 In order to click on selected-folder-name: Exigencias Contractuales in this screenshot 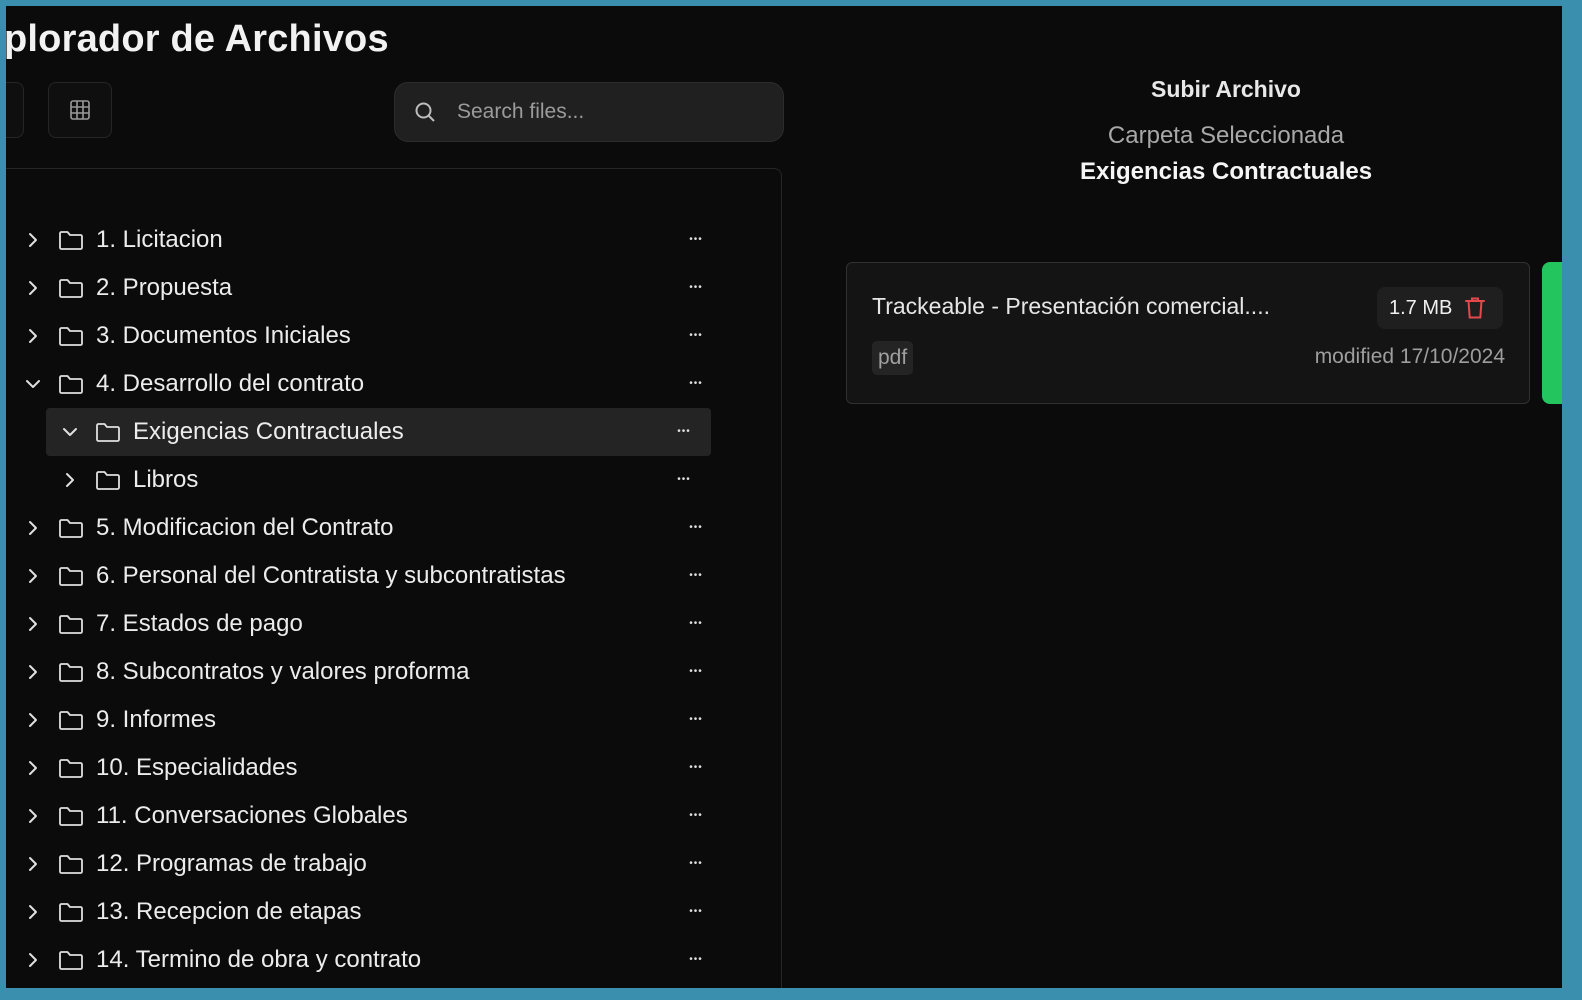, I will do `click(1226, 171)`.